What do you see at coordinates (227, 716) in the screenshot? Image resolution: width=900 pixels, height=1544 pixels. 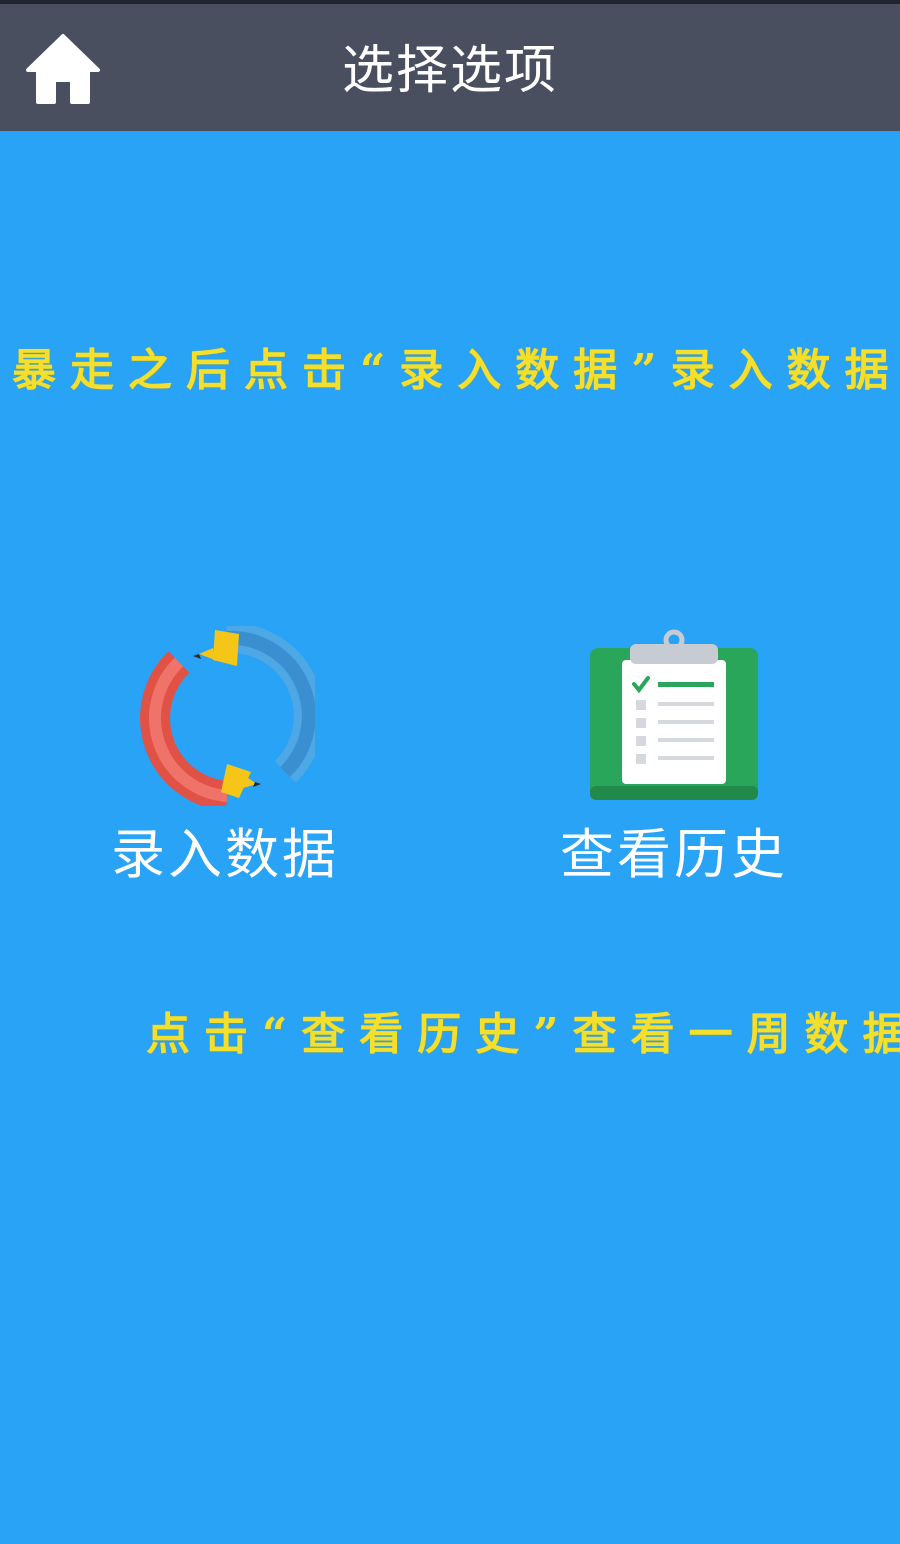 I see `pencil-cycle-icon` at bounding box center [227, 716].